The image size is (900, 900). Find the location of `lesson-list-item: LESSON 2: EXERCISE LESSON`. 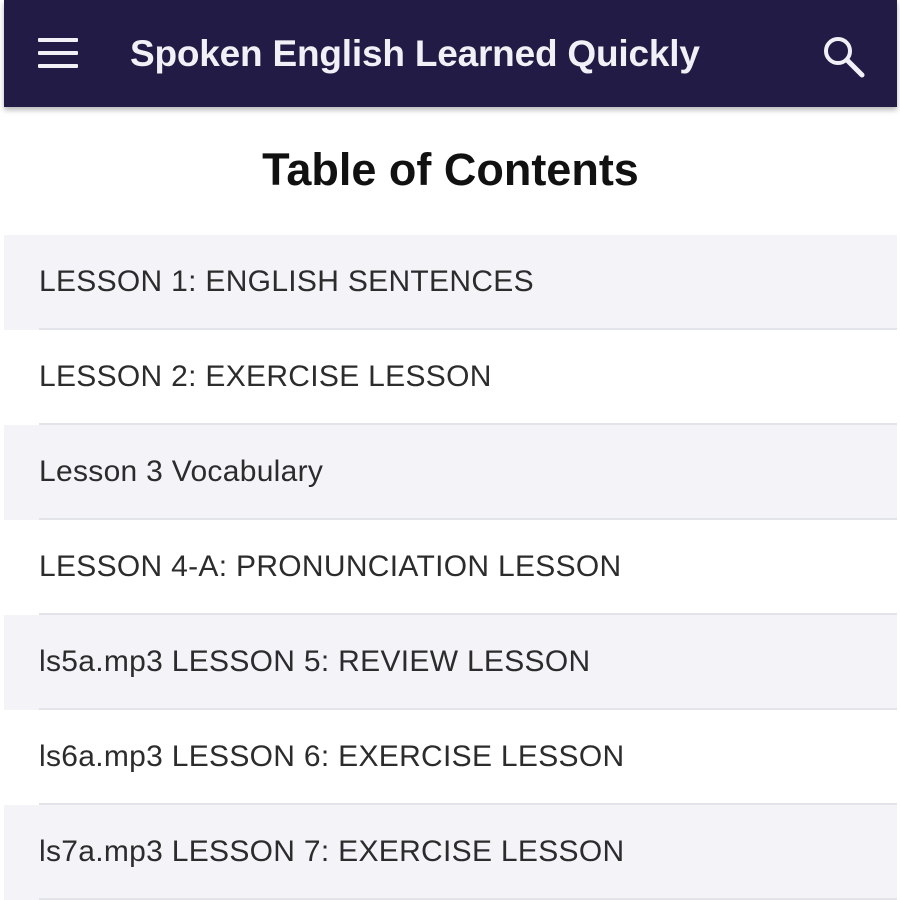

lesson-list-item: LESSON 2: EXERCISE LESSON is located at coordinates (450, 377).